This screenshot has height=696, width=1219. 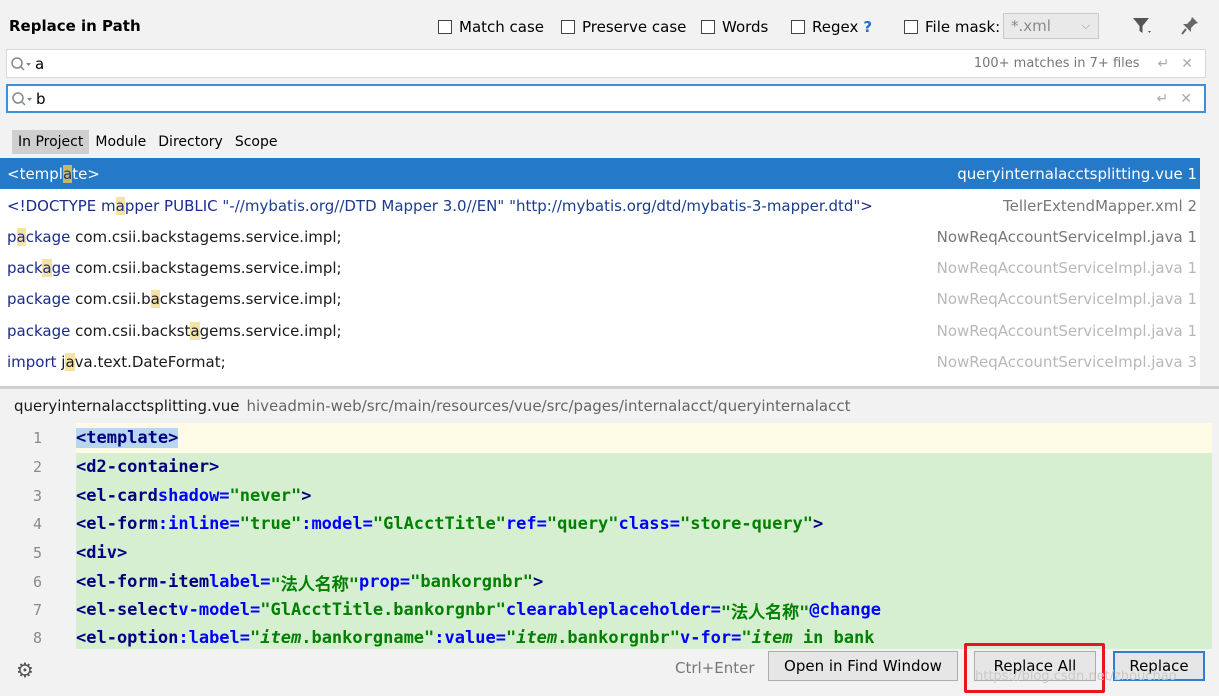 I want to click on line-number: 6, so click(x=37, y=582).